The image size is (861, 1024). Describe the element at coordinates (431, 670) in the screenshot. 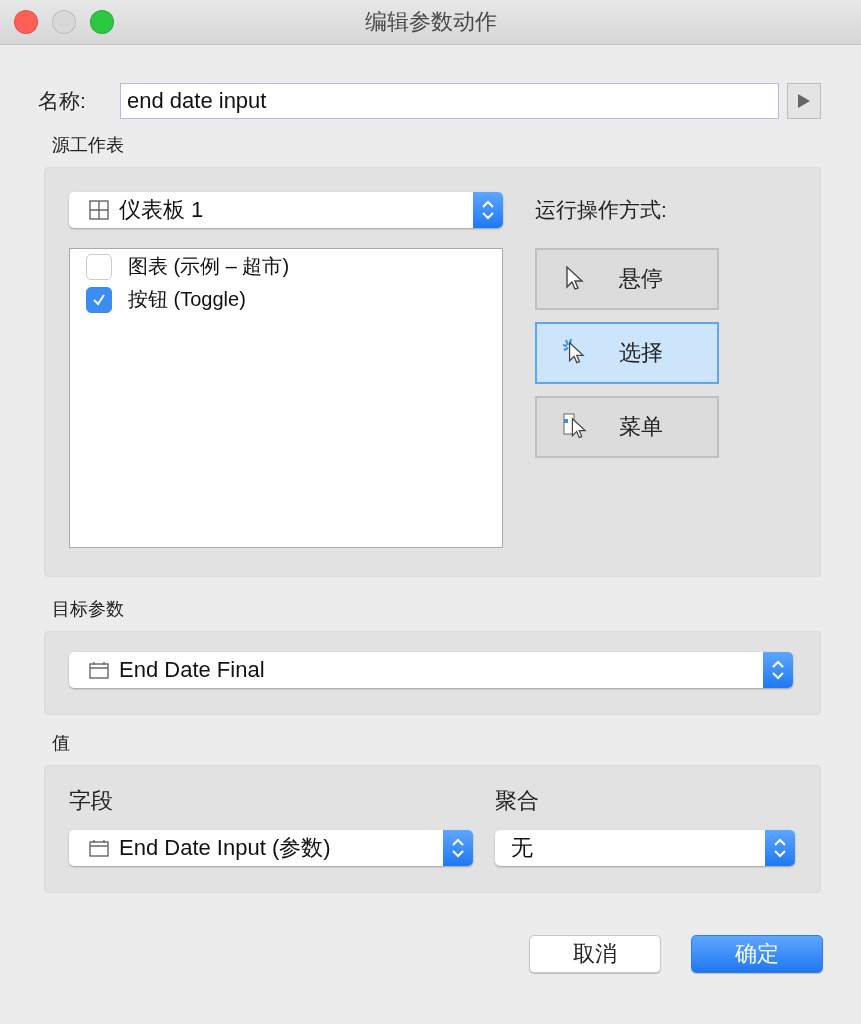

I see `parameter-dropdown: End Date Final` at that location.